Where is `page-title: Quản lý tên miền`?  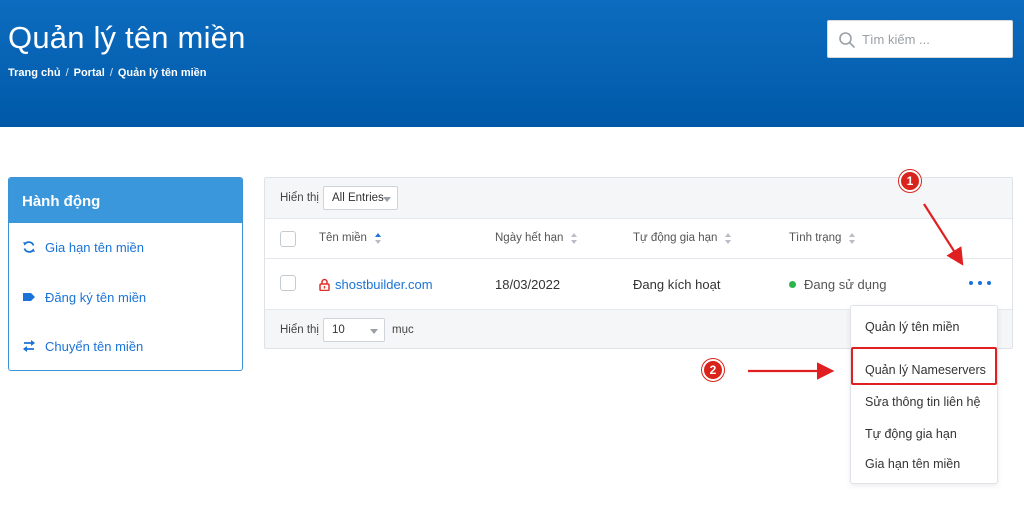
page-title: Quản lý tên miền is located at coordinates (127, 37).